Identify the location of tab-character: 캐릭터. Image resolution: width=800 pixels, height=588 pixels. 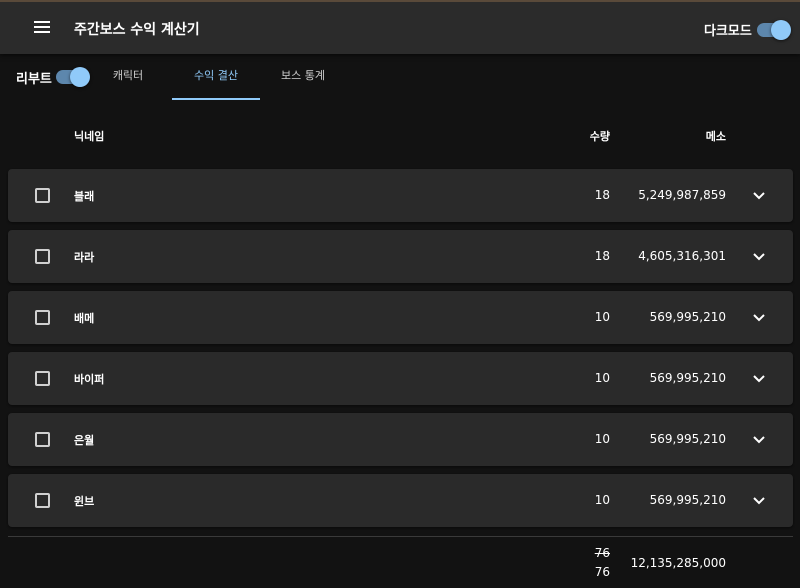
(128, 77).